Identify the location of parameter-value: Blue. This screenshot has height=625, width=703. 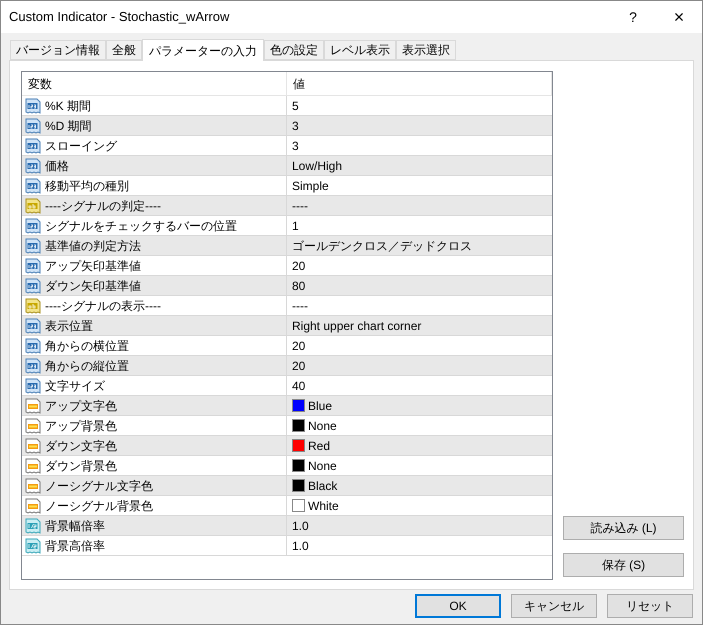
(320, 405).